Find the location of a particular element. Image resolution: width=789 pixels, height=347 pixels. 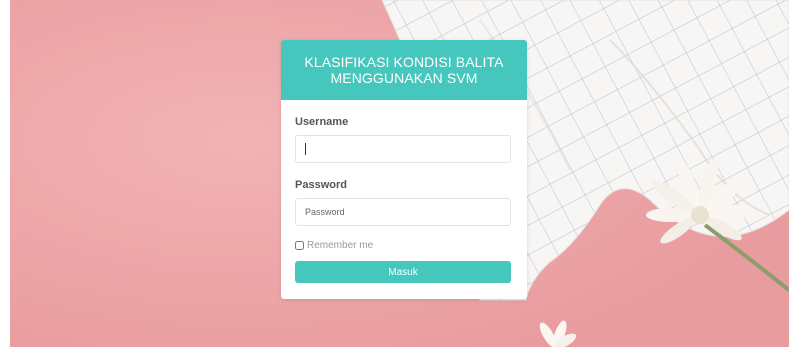

username-input is located at coordinates (403, 149).